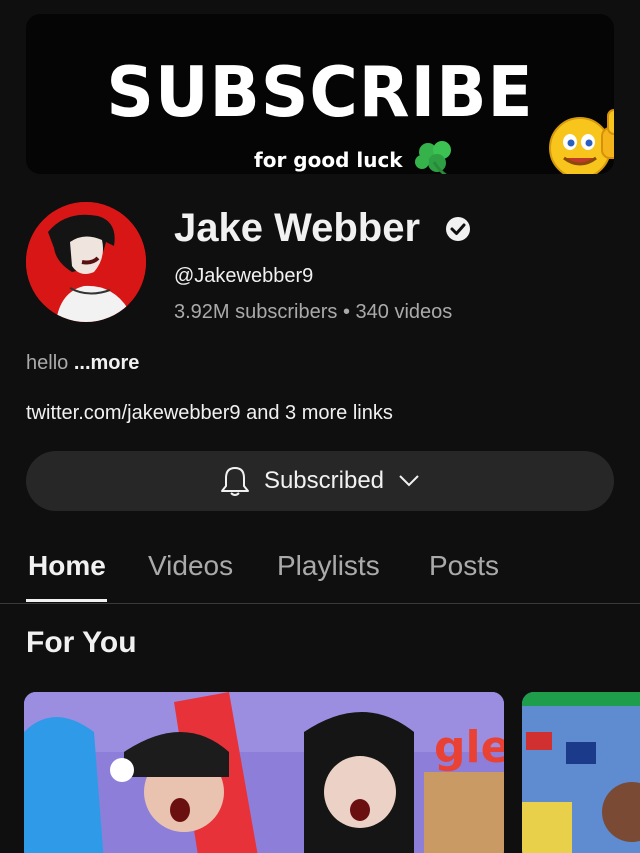 This screenshot has width=640, height=853. I want to click on thumbnail-image, so click(581, 772).